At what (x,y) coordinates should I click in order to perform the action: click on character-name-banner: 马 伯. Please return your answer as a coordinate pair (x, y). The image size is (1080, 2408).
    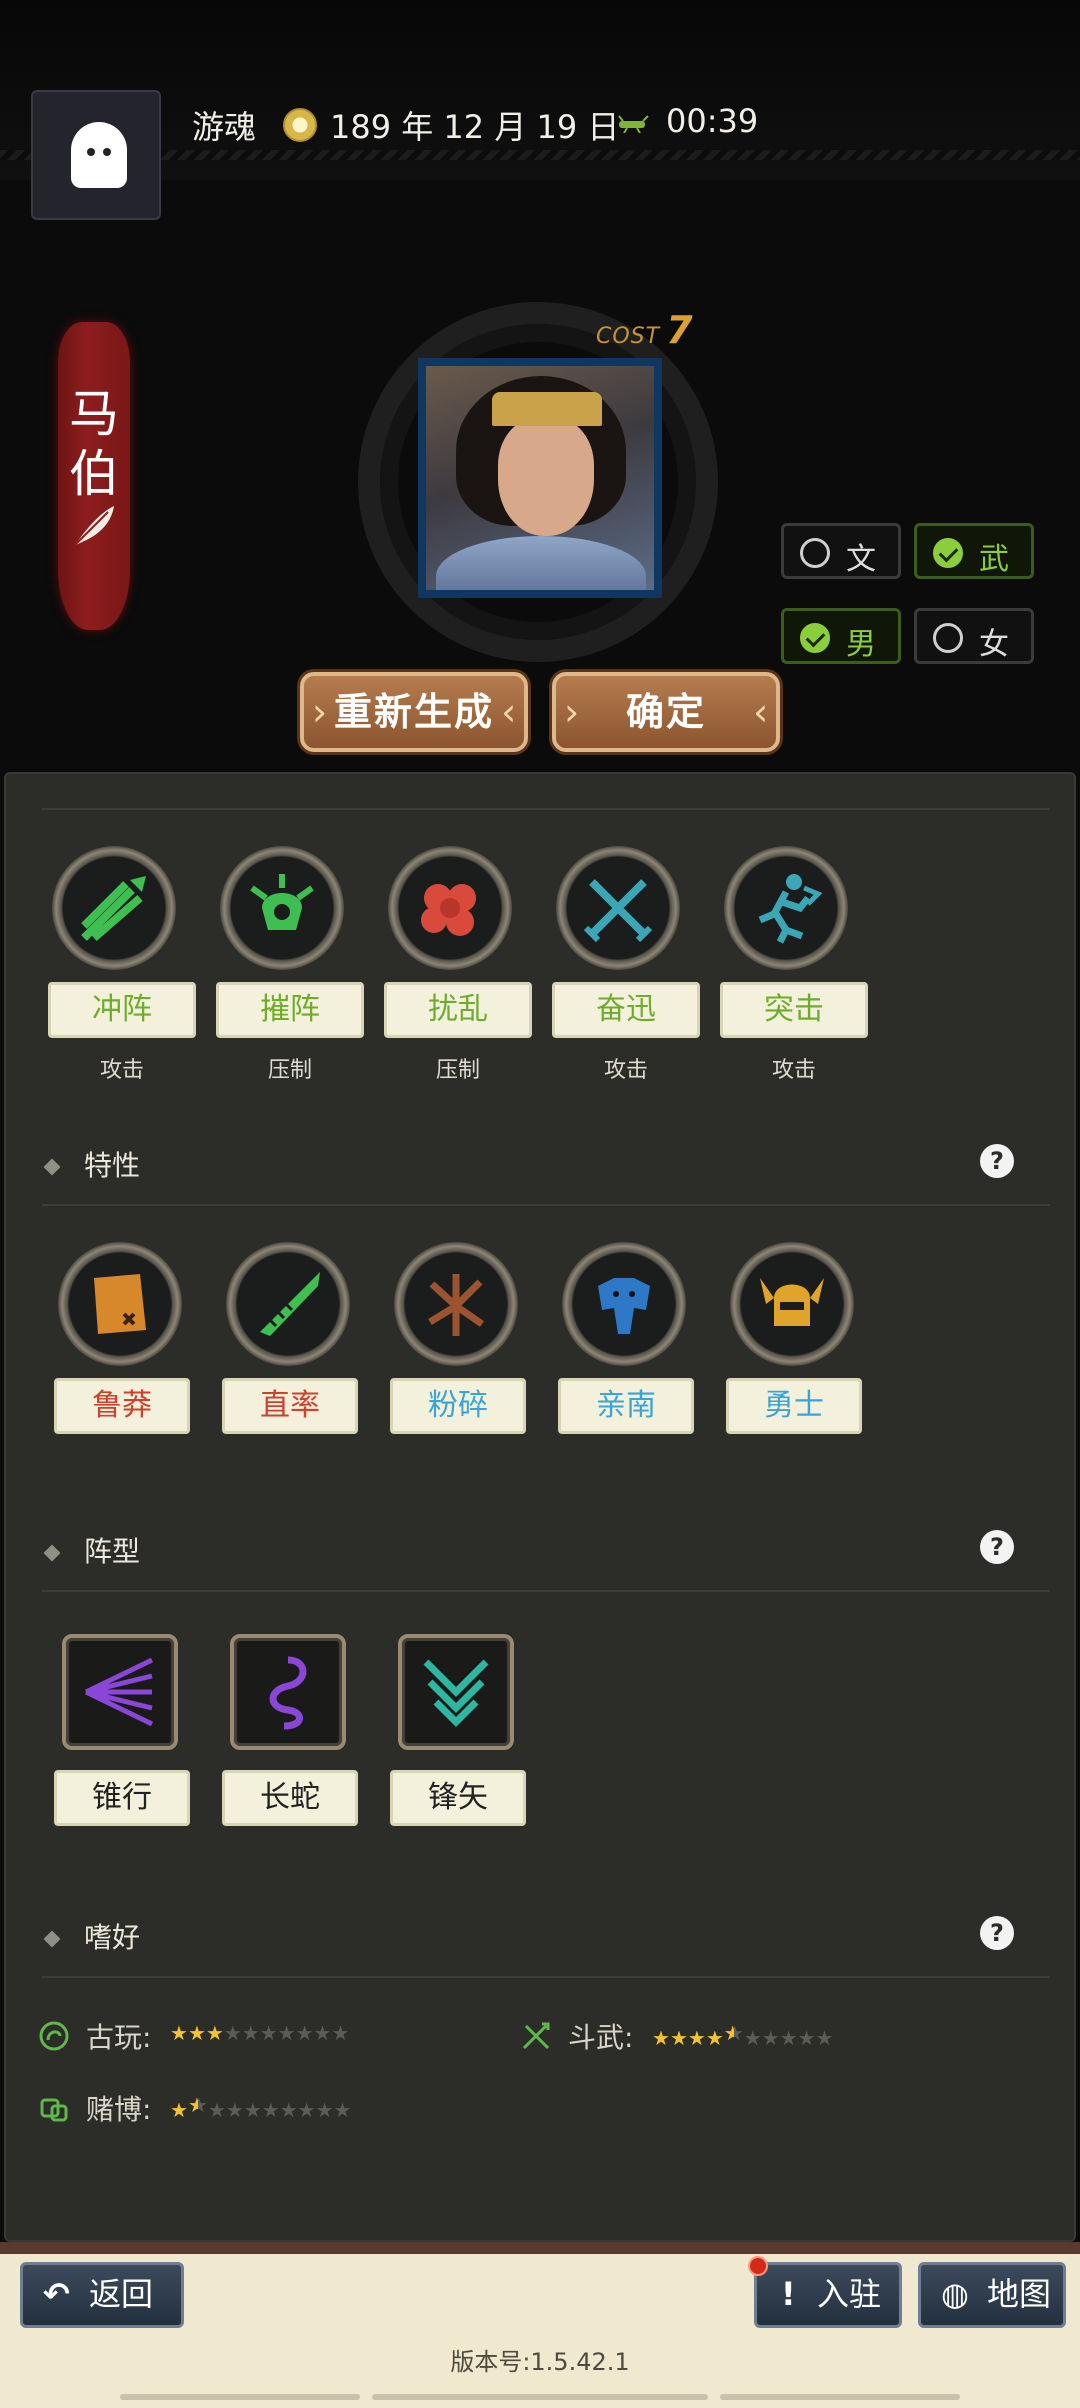
    Looking at the image, I should click on (94, 476).